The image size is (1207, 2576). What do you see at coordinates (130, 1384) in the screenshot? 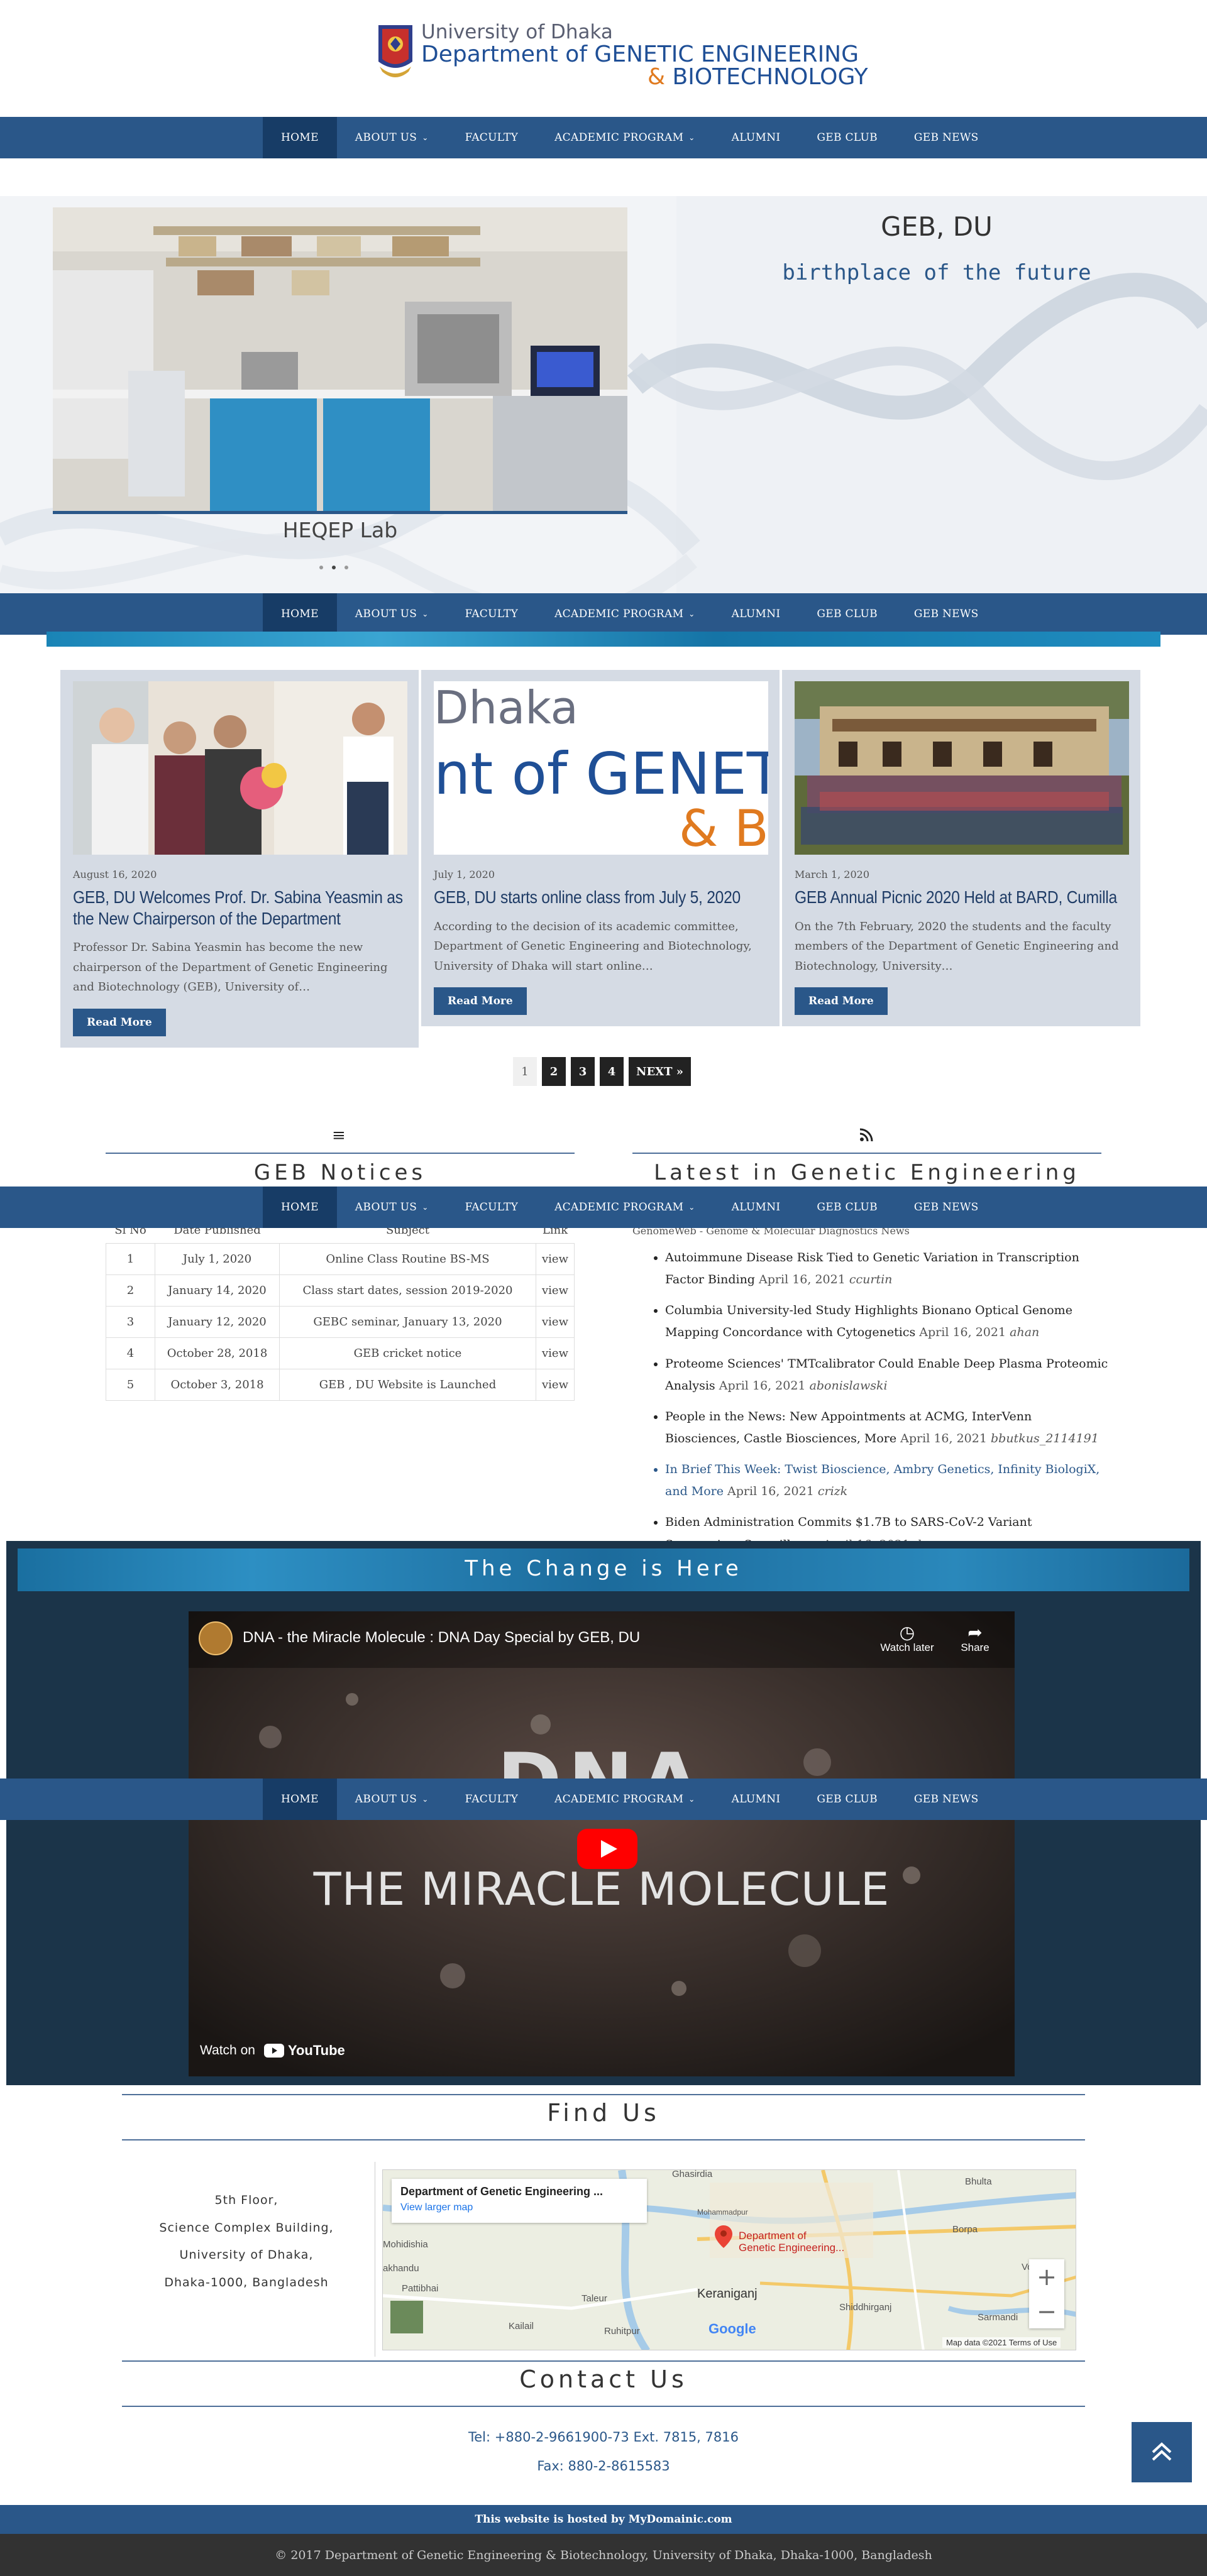
I see `cell-sl: 5` at bounding box center [130, 1384].